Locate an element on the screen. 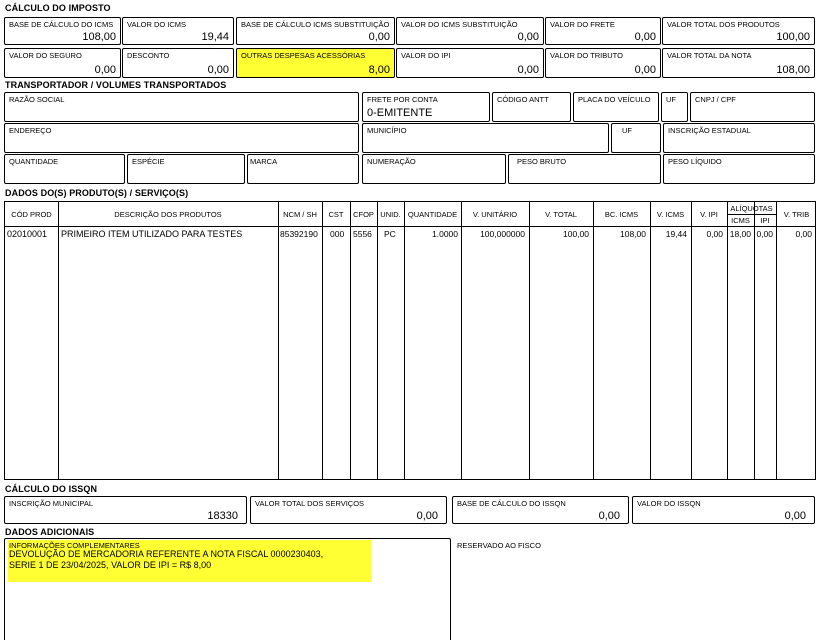  header-bc-icms: BC. ICMS is located at coordinates (621, 214).